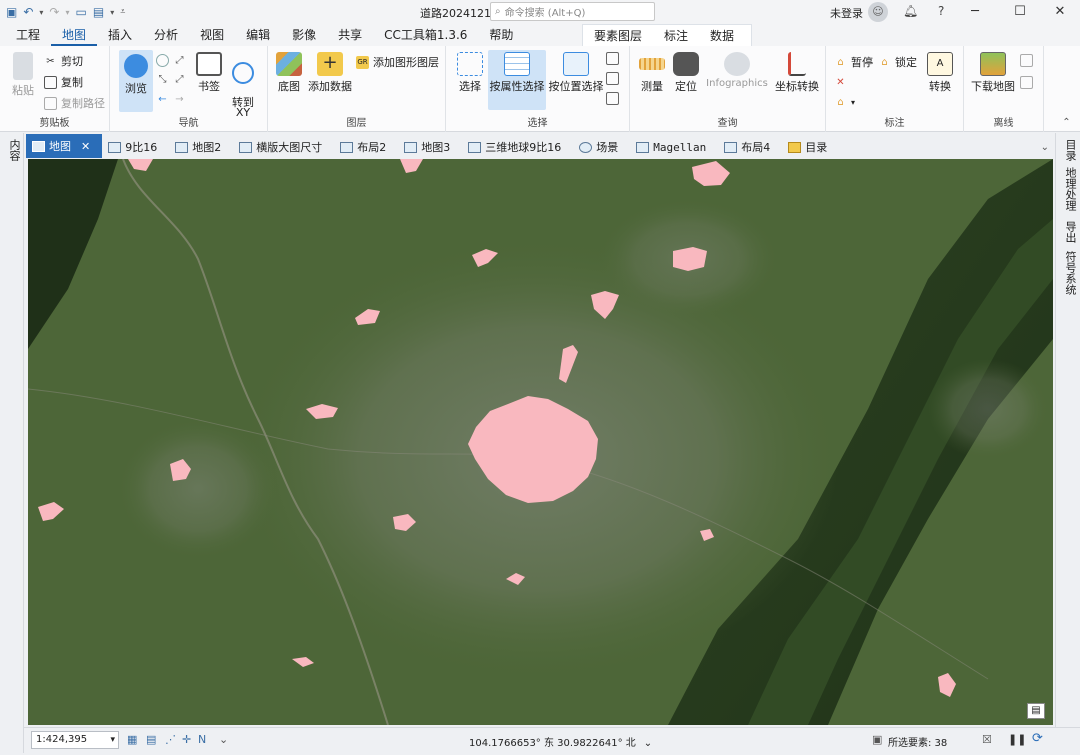 Image resolution: width=1080 pixels, height=755 pixels. What do you see at coordinates (601, 147) in the screenshot?
I see `doc-tab-scene: 场景` at bounding box center [601, 147].